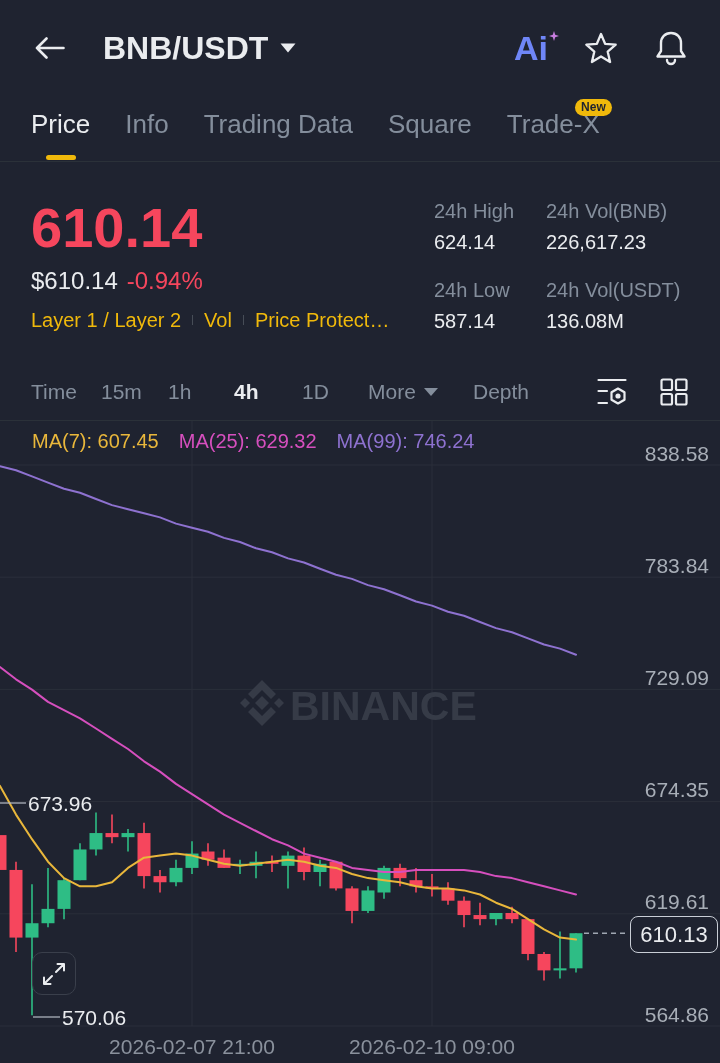  What do you see at coordinates (432, 1046) in the screenshot?
I see `time-axis-label: 2026-02-10 09:00` at bounding box center [432, 1046].